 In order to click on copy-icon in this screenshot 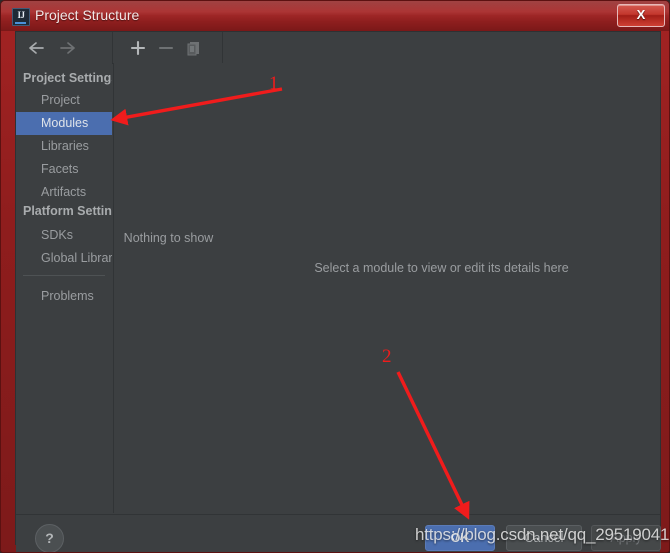, I will do `click(194, 48)`.